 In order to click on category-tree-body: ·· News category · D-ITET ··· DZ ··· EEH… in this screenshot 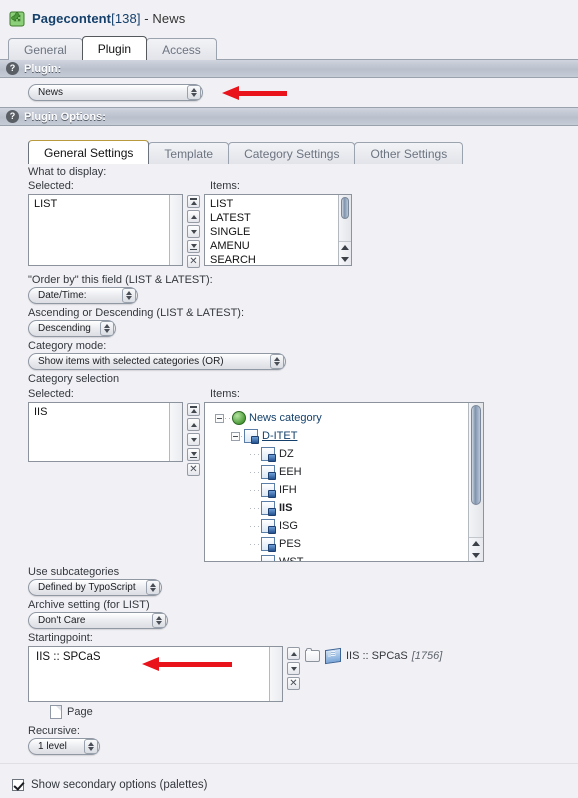, I will do `click(344, 482)`.